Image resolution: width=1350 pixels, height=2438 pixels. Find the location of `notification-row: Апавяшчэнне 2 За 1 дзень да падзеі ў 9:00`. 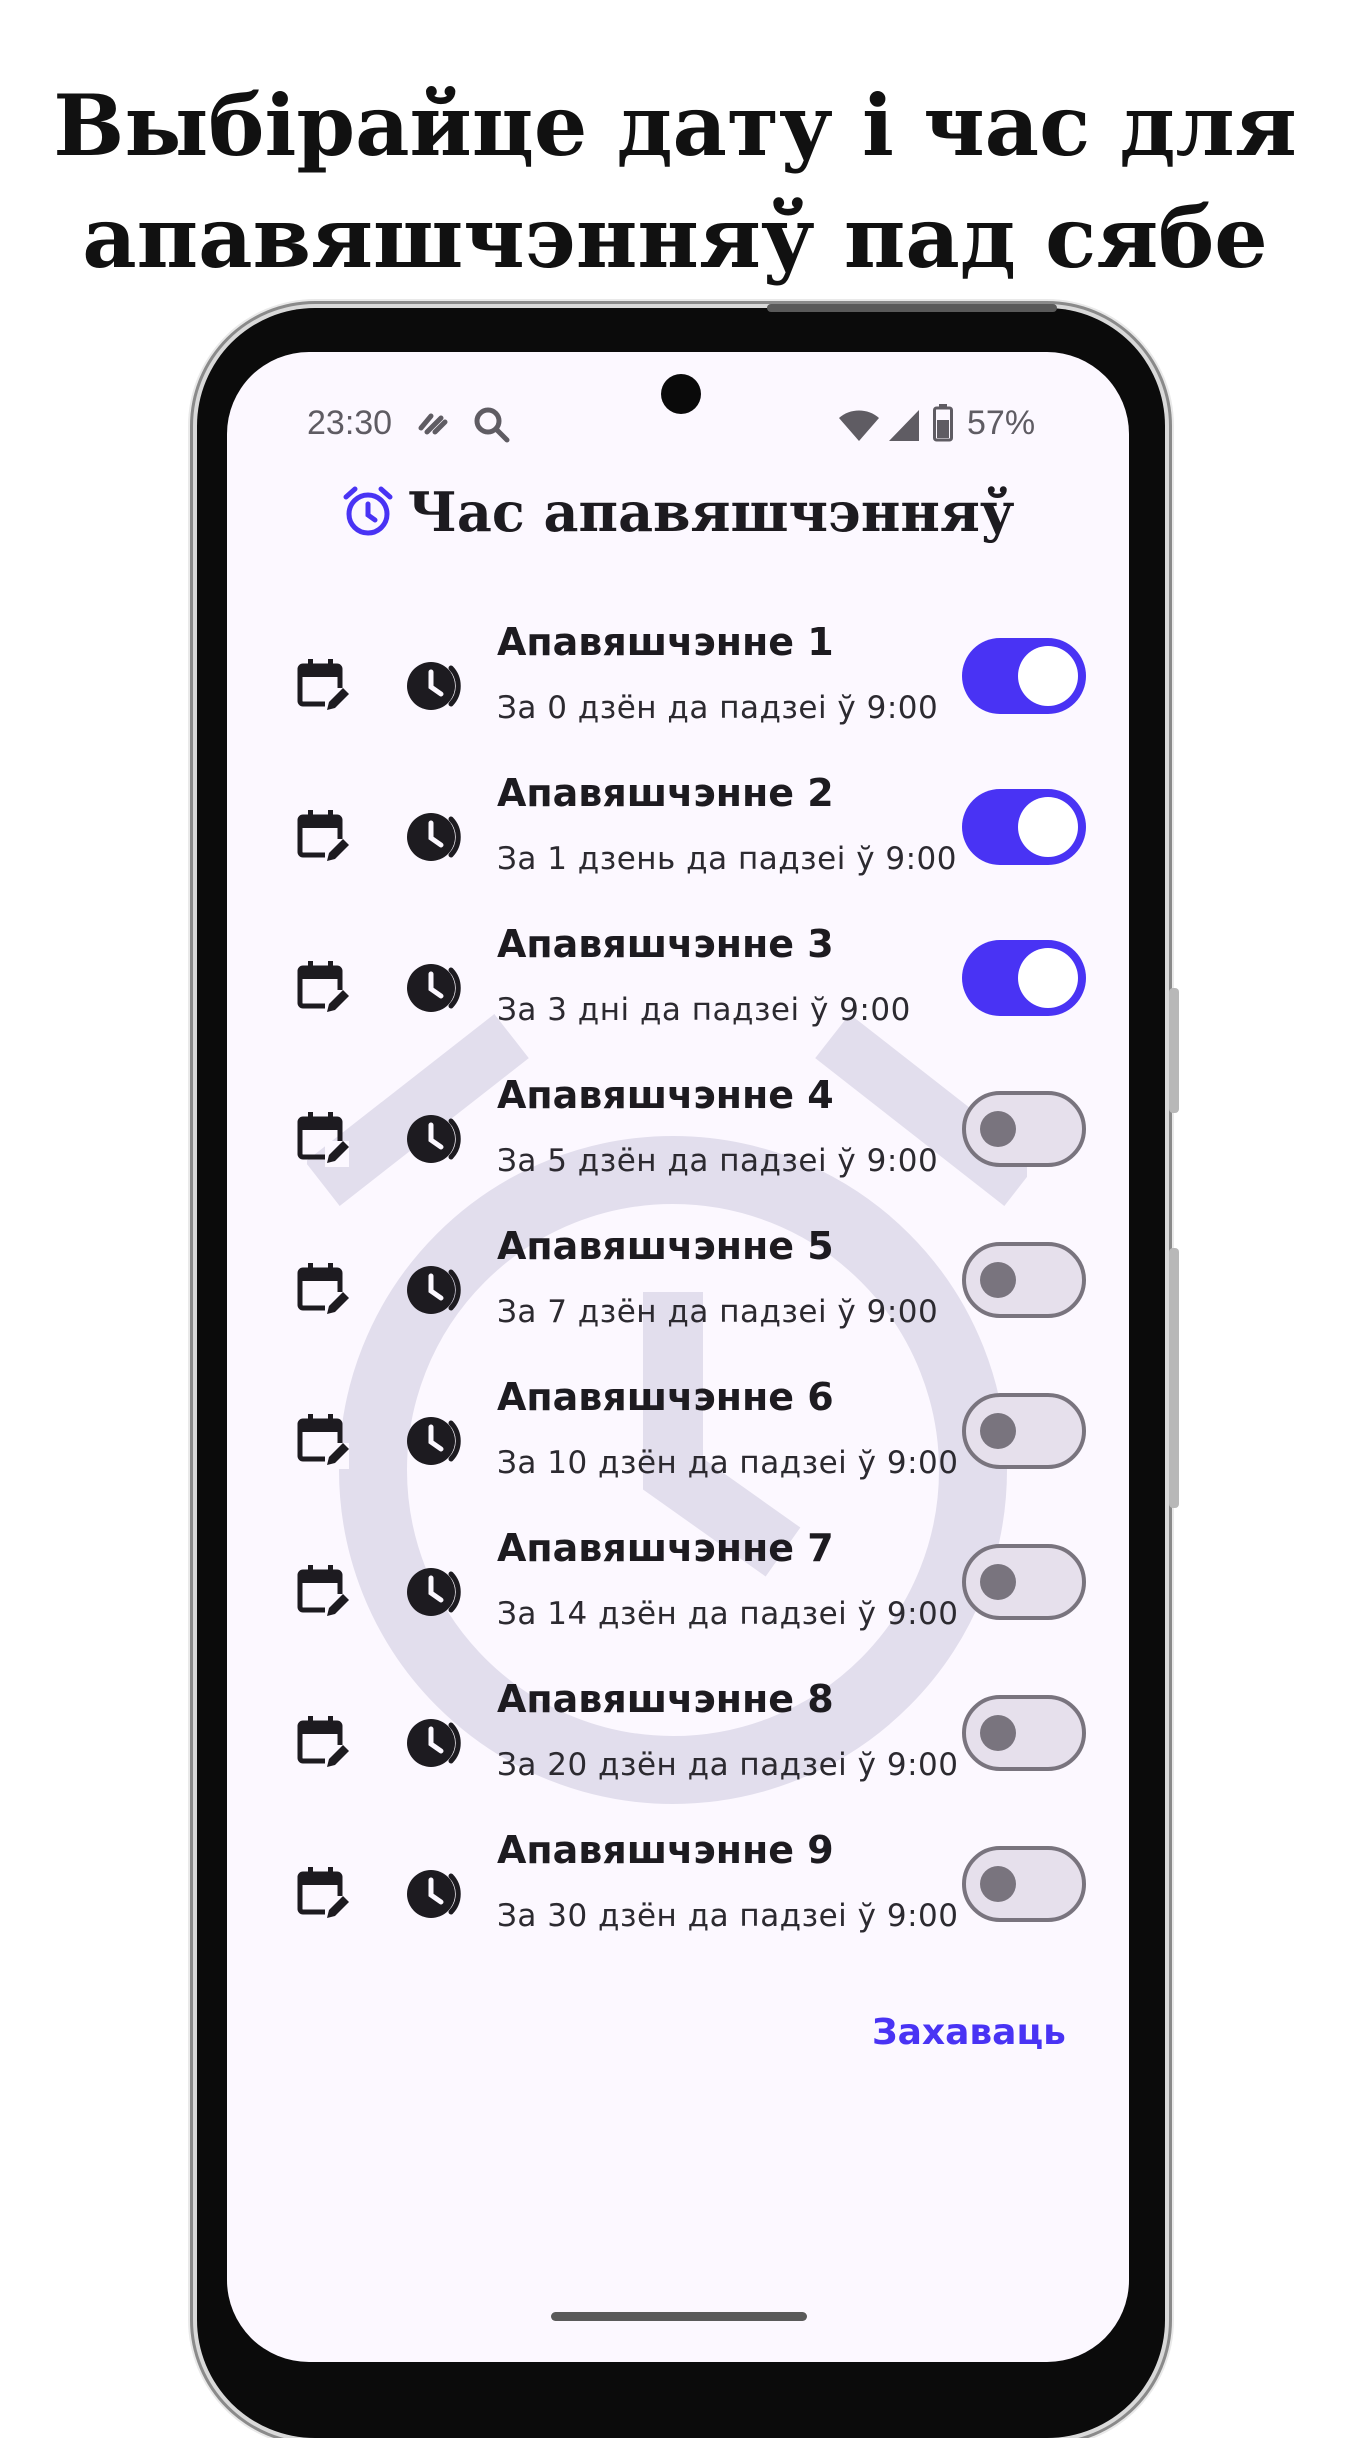

notification-row: Апавяшчэнне 2 За 1 дзень да падзеі ў 9:00 is located at coordinates (678, 846).